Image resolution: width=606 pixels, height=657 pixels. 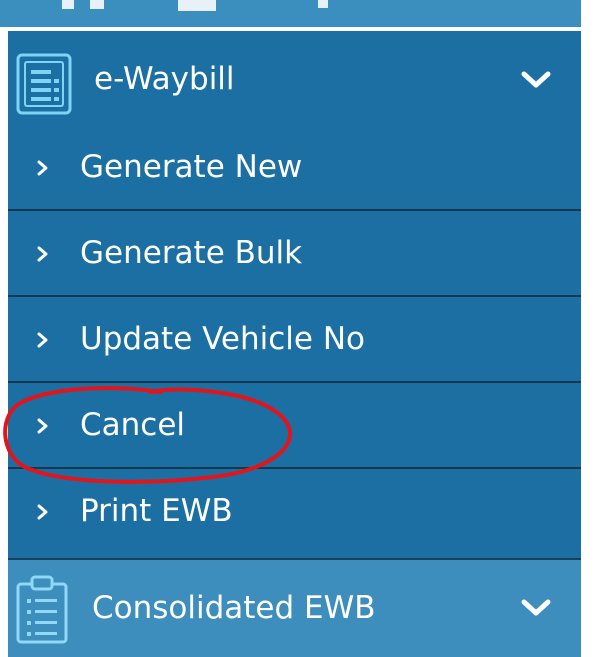 I want to click on menu-item-label: Print EWB, so click(x=156, y=511).